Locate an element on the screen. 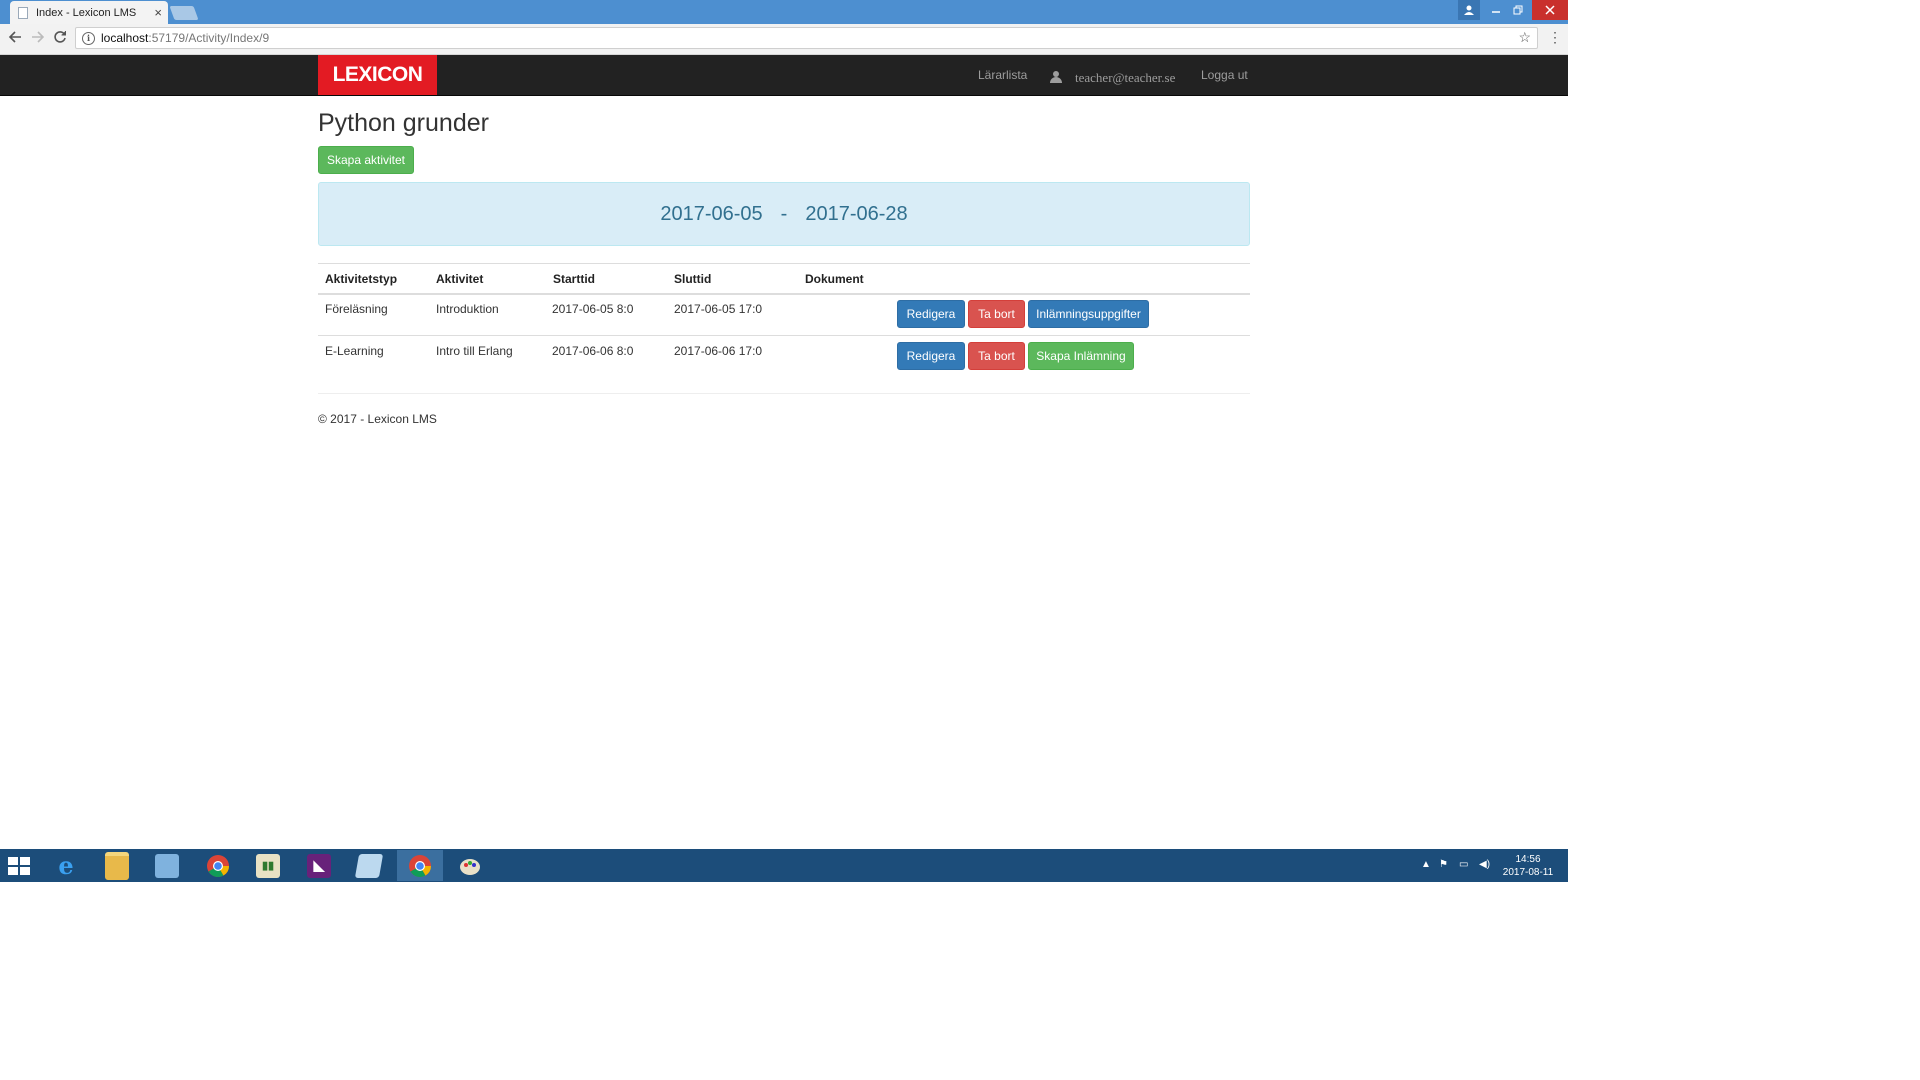 Image resolution: width=1920 pixels, height=1080 pixels. assignments-button: Inlämningsuppgifter is located at coordinates (1088, 314).